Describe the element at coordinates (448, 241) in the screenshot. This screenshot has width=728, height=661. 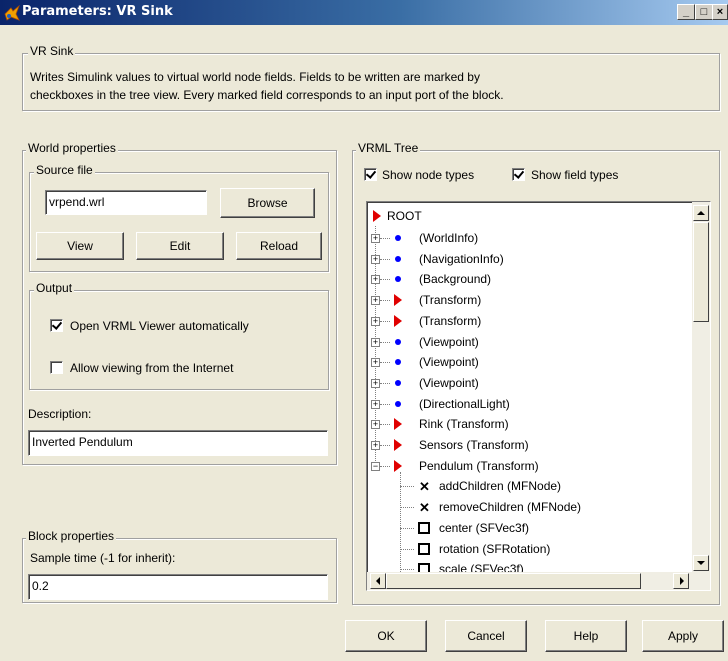
I see `tree-node-label: (WorldInfo)` at that location.